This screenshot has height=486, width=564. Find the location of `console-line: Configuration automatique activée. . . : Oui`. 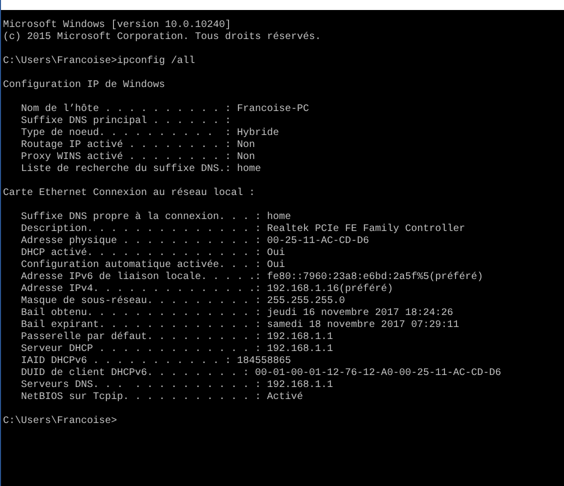

console-line: Configuration automatique activée. . . : Oui is located at coordinates (153, 265).